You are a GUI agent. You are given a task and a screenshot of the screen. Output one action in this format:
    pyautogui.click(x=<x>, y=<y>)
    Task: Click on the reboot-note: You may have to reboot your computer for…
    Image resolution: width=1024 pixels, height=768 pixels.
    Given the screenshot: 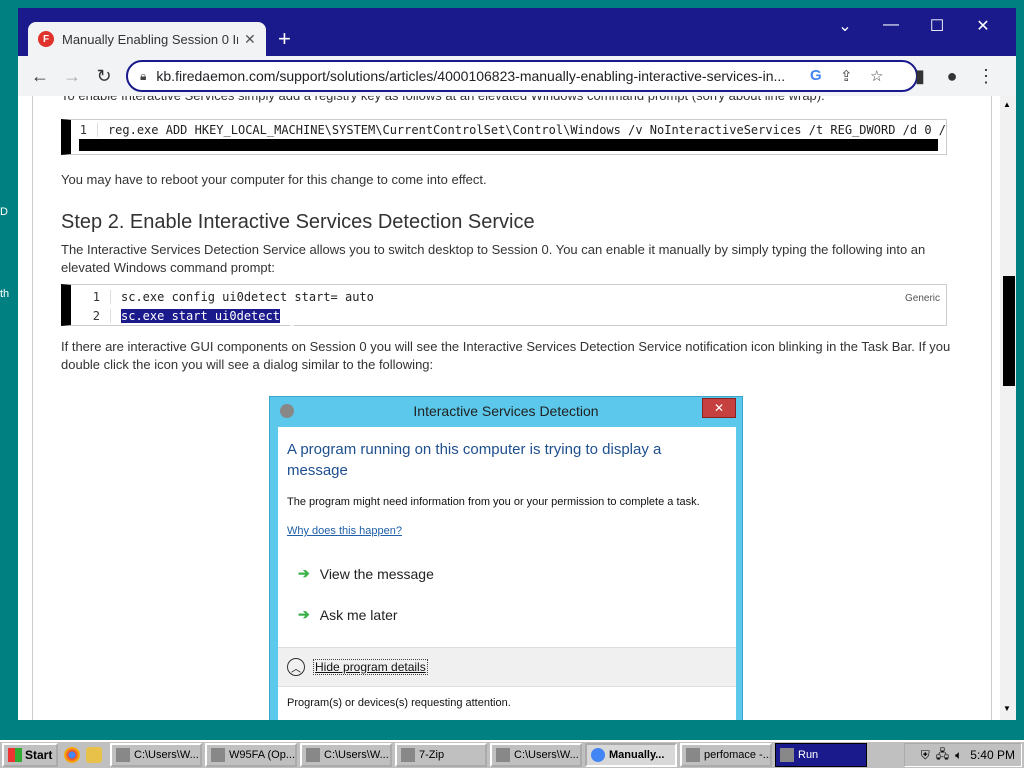 What is the action you would take?
    pyautogui.click(x=274, y=179)
    